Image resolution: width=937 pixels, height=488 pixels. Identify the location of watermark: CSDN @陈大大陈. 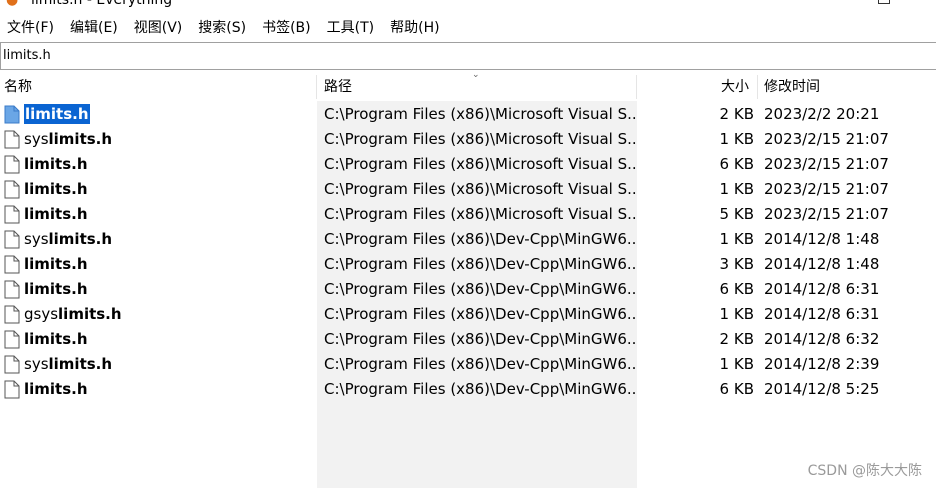
(864, 471).